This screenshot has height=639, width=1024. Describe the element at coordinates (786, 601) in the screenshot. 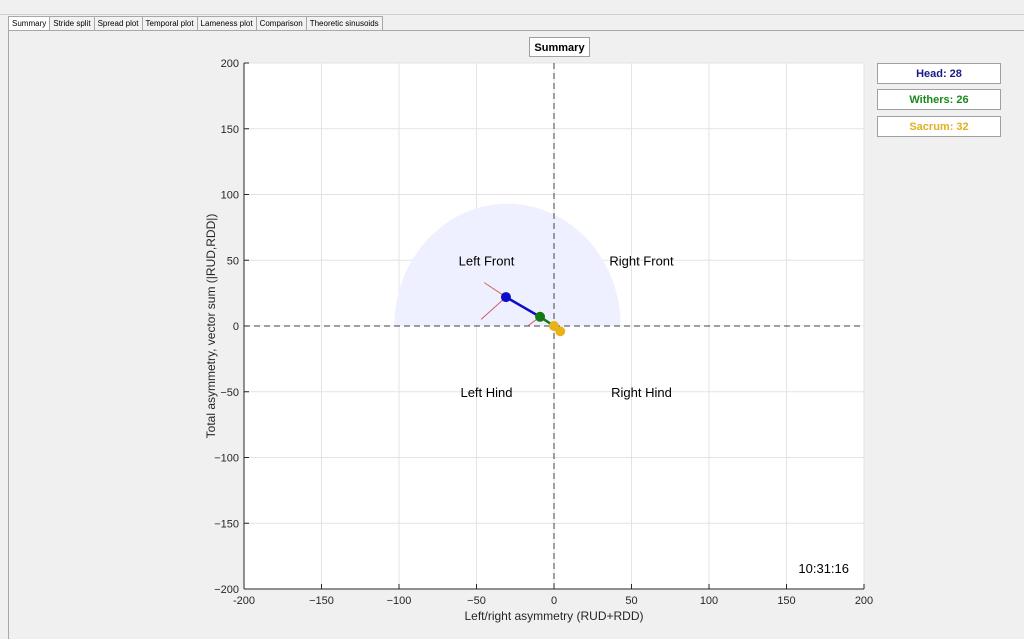

I see `x-tick-label: 150` at that location.